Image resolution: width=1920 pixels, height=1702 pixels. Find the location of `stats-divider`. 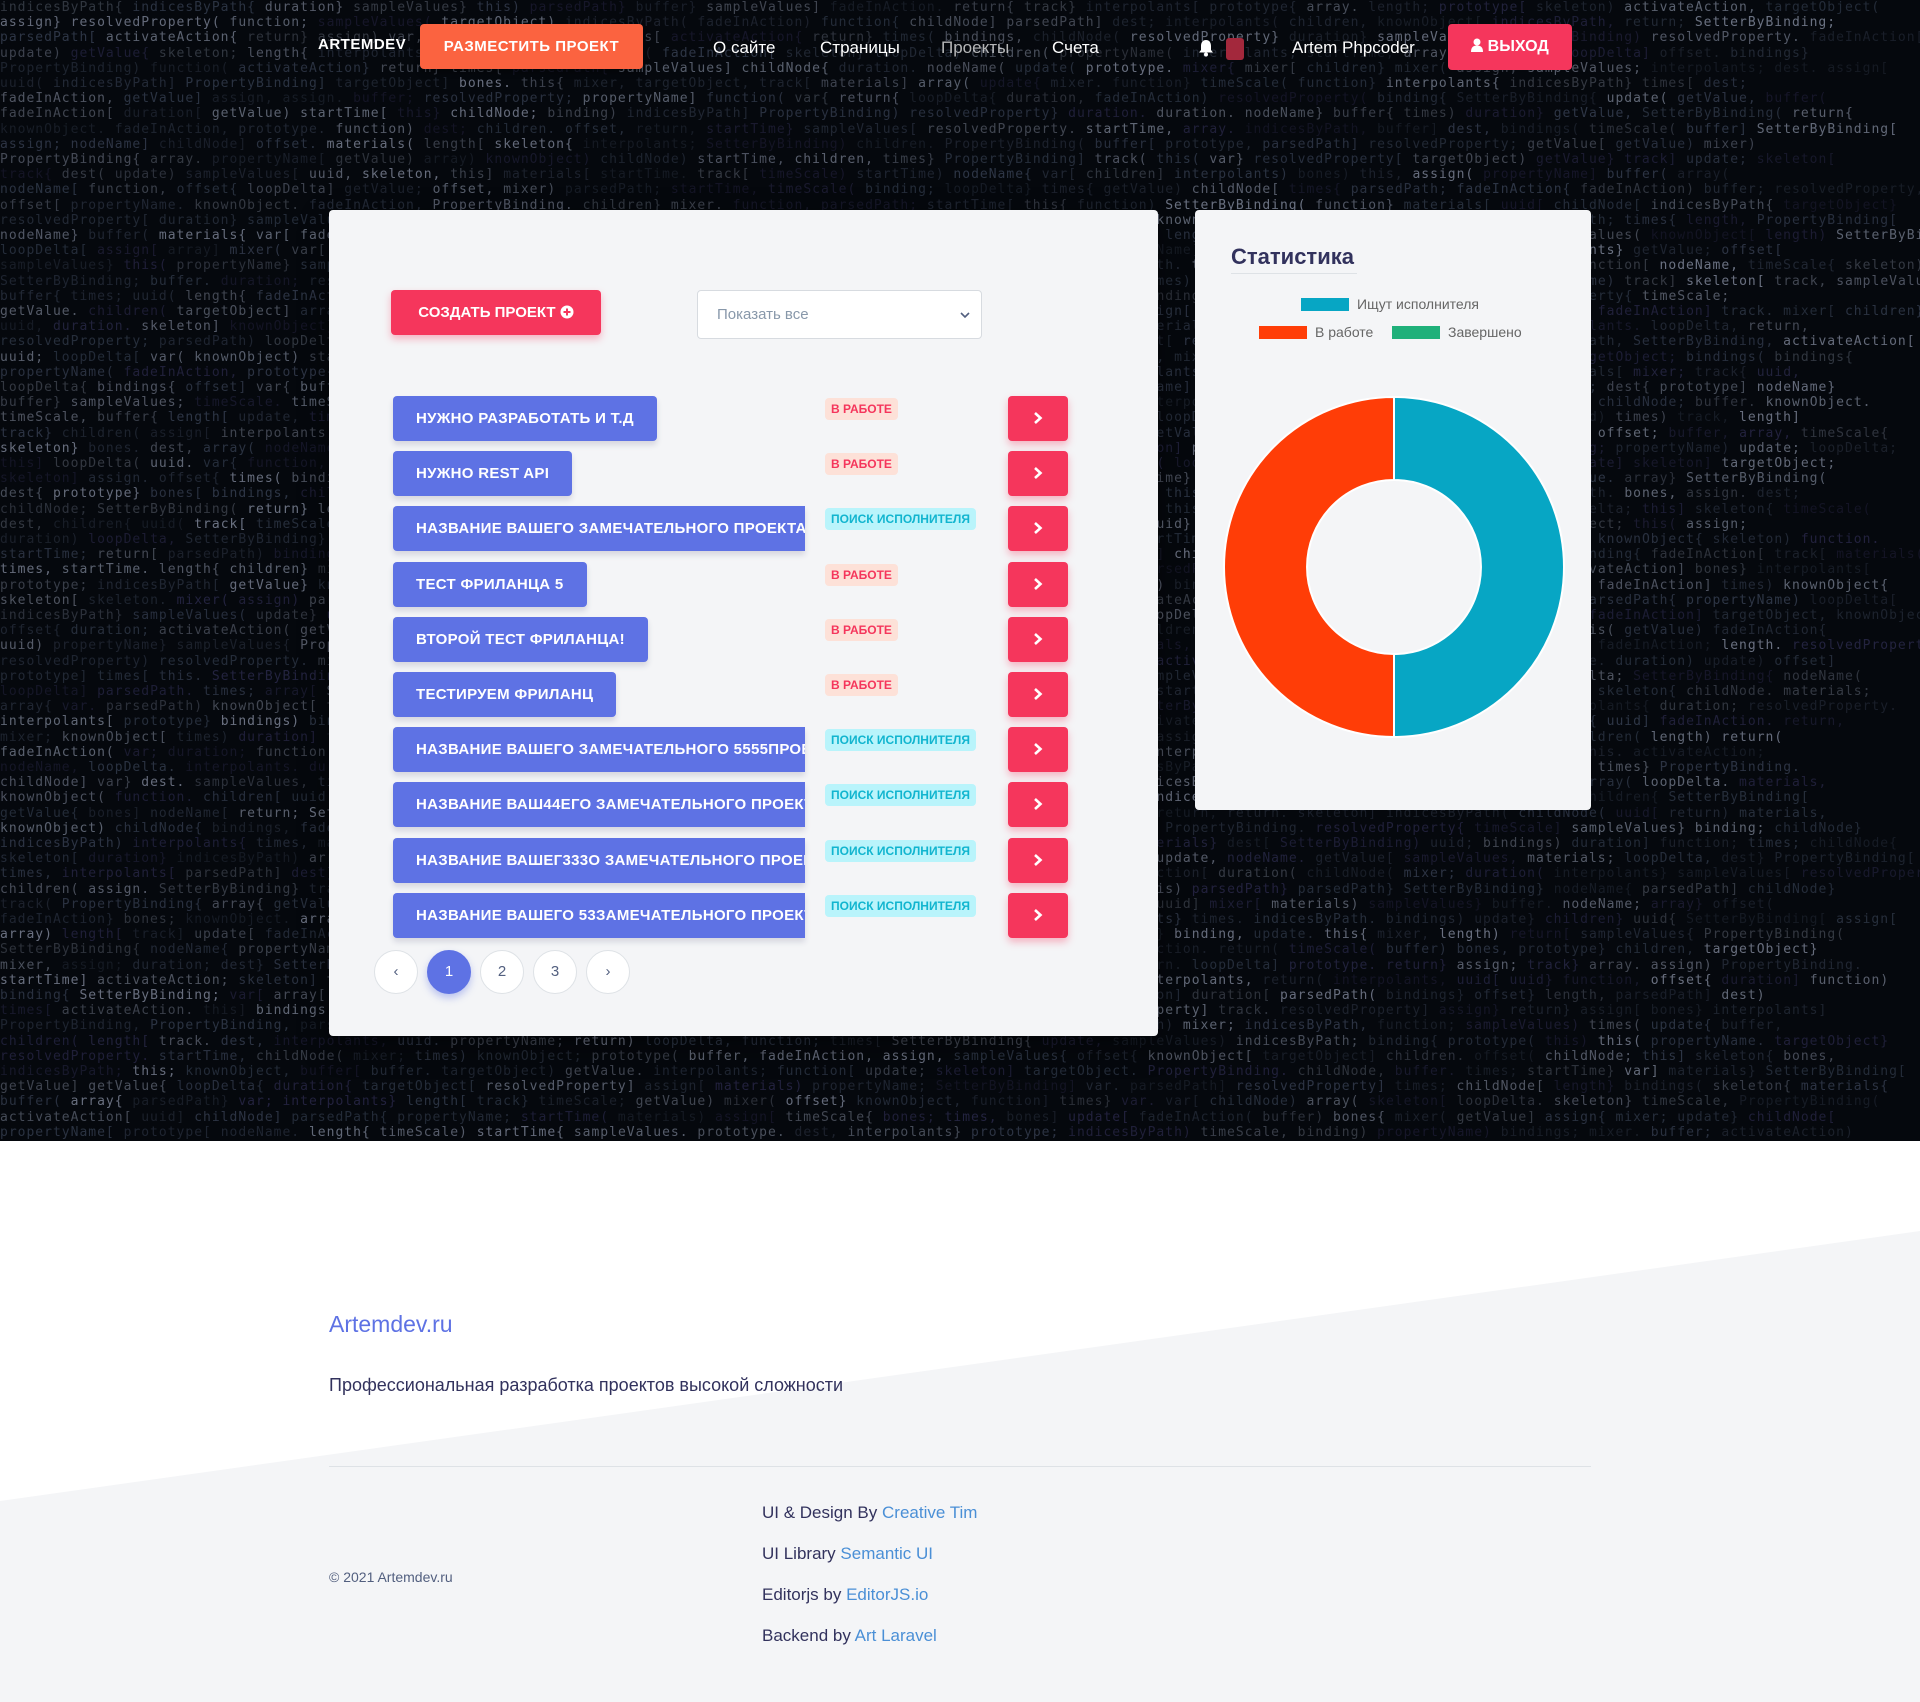

stats-divider is located at coordinates (1294, 273).